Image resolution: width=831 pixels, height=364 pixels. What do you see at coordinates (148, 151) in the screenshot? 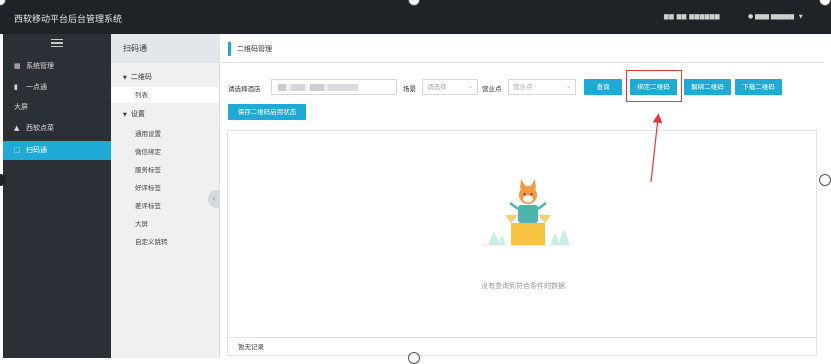
I see `submenu-item-wechat-bind: 微信绑定` at bounding box center [148, 151].